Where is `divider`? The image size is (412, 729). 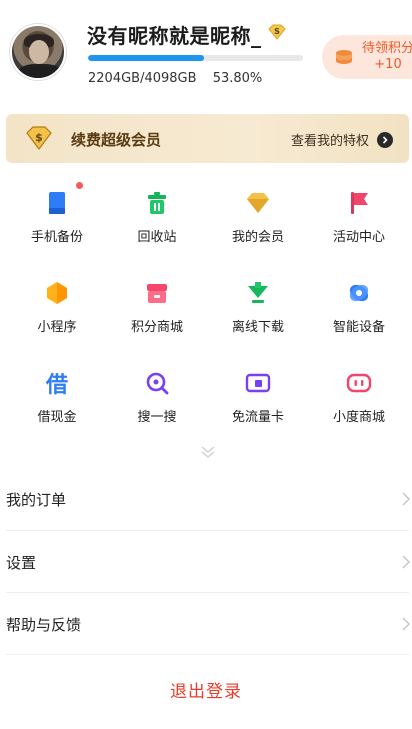 divider is located at coordinates (207, 654).